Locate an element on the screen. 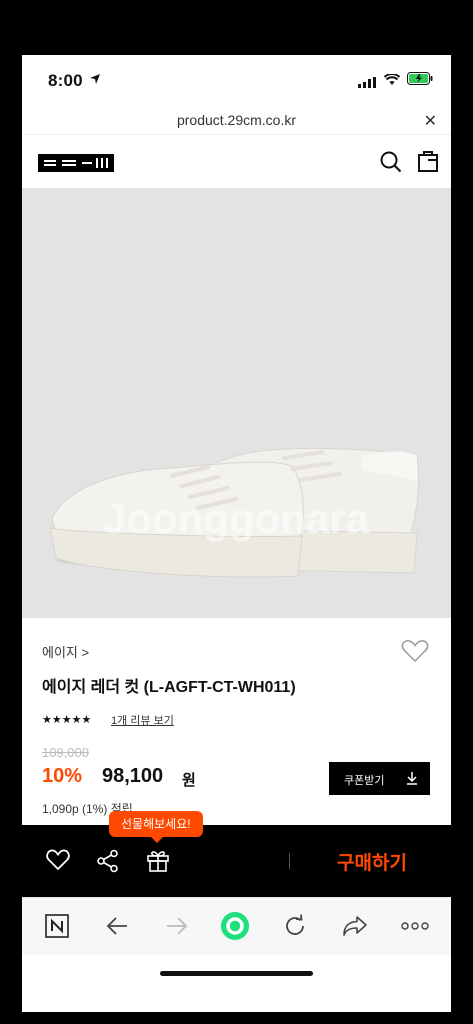 The image size is (473, 1024). bag-icon is located at coordinates (428, 163).